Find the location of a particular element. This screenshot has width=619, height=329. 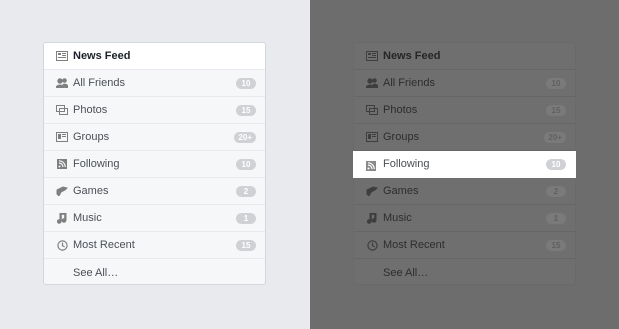

highlighted-item-label: Following is located at coordinates (406, 164).